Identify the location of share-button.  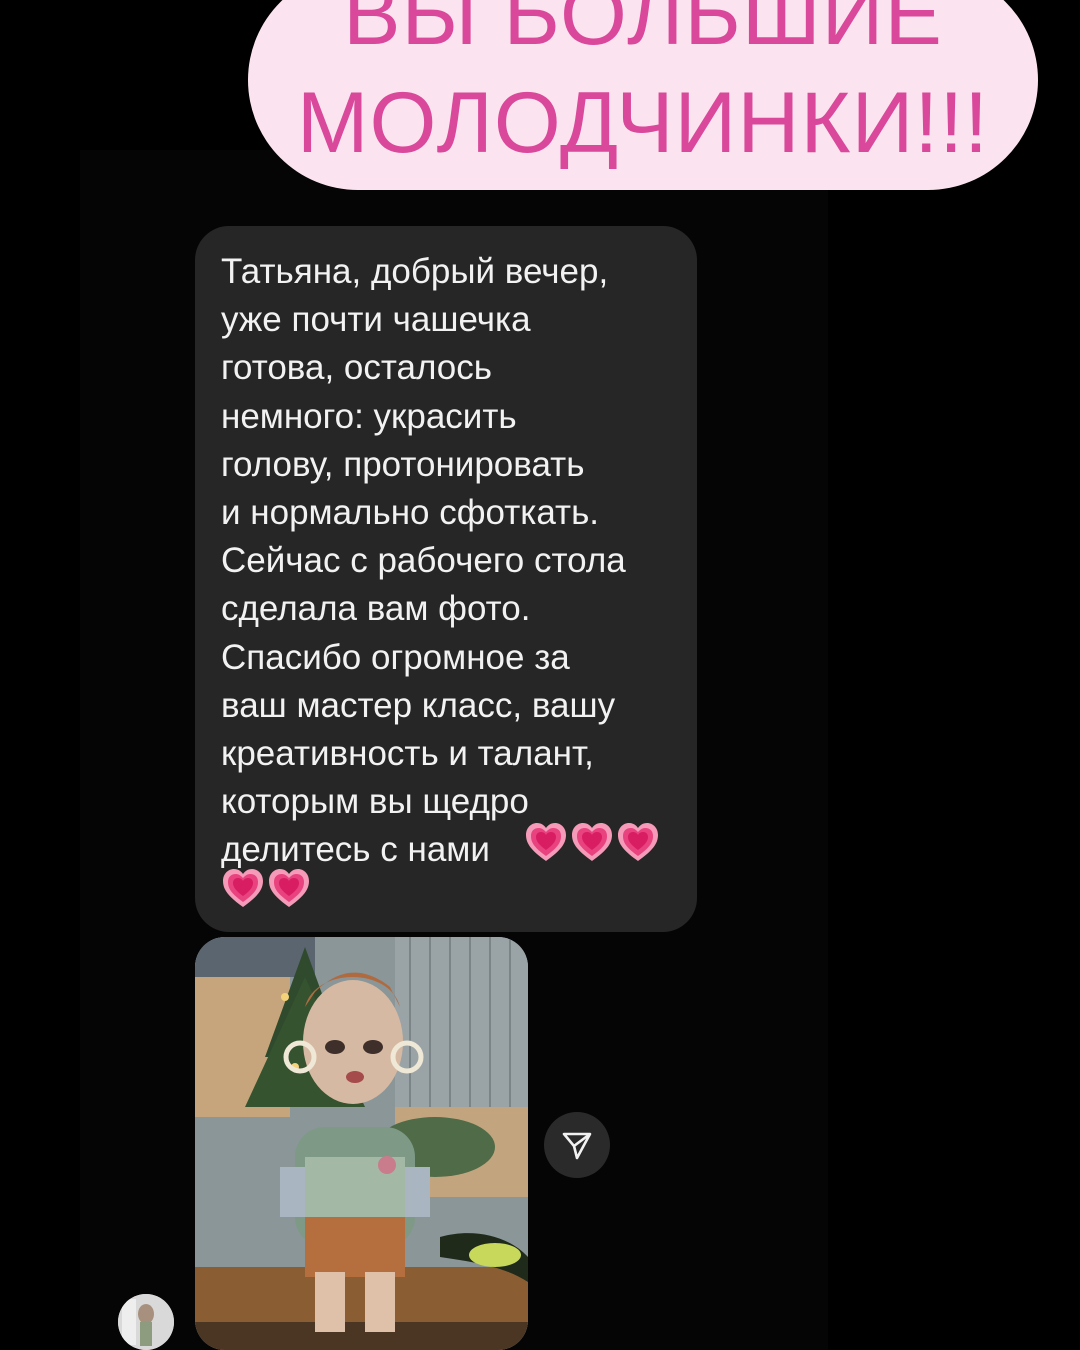
(577, 1145).